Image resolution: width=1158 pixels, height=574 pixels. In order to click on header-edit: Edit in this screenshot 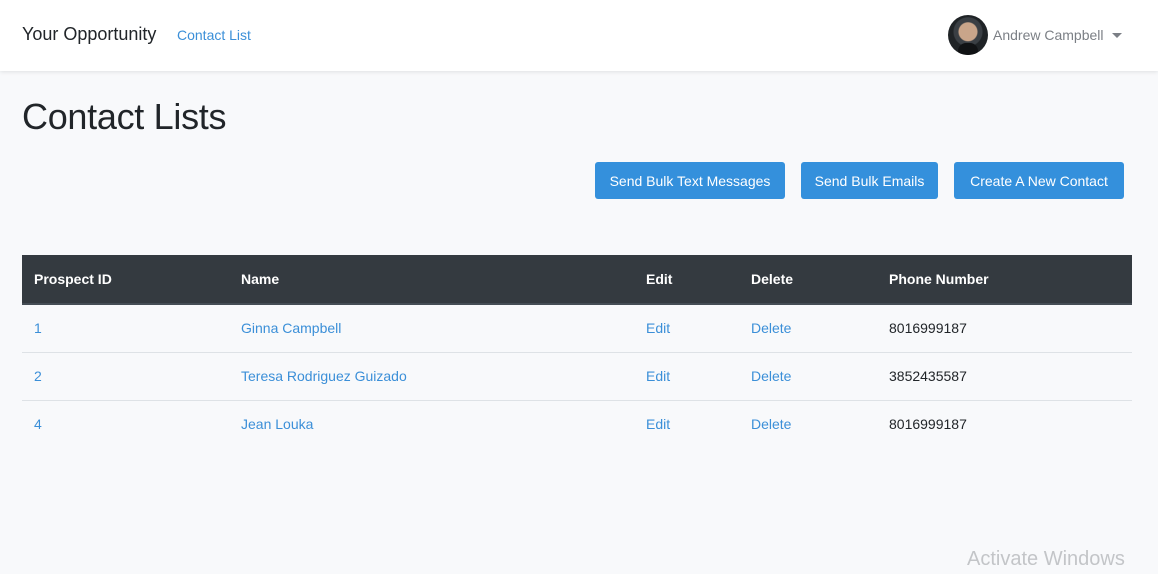, I will do `click(686, 280)`.